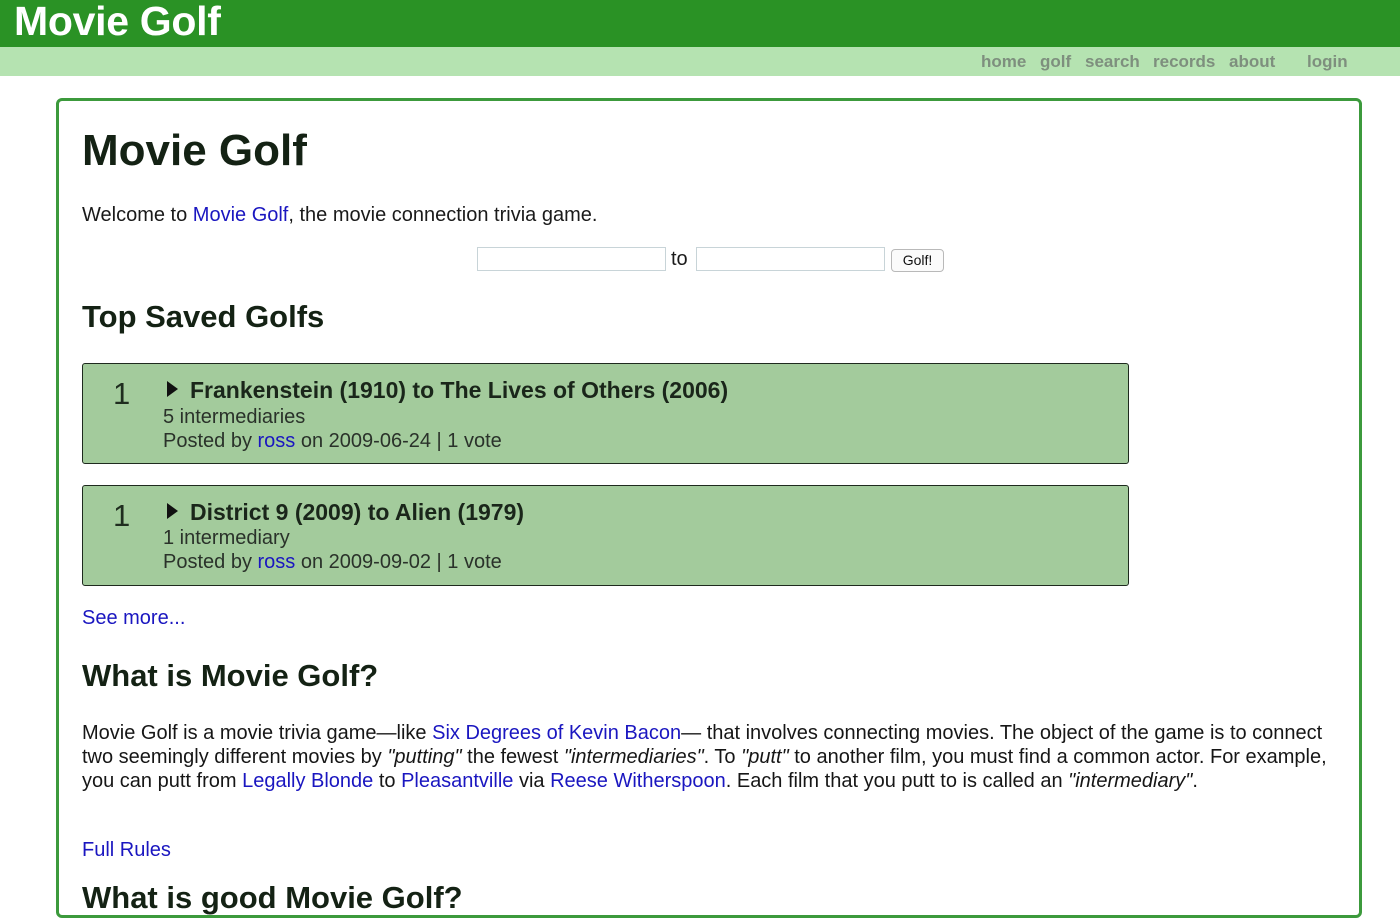  What do you see at coordinates (126, 850) in the screenshot?
I see `full-rules-link: Full Rules` at bounding box center [126, 850].